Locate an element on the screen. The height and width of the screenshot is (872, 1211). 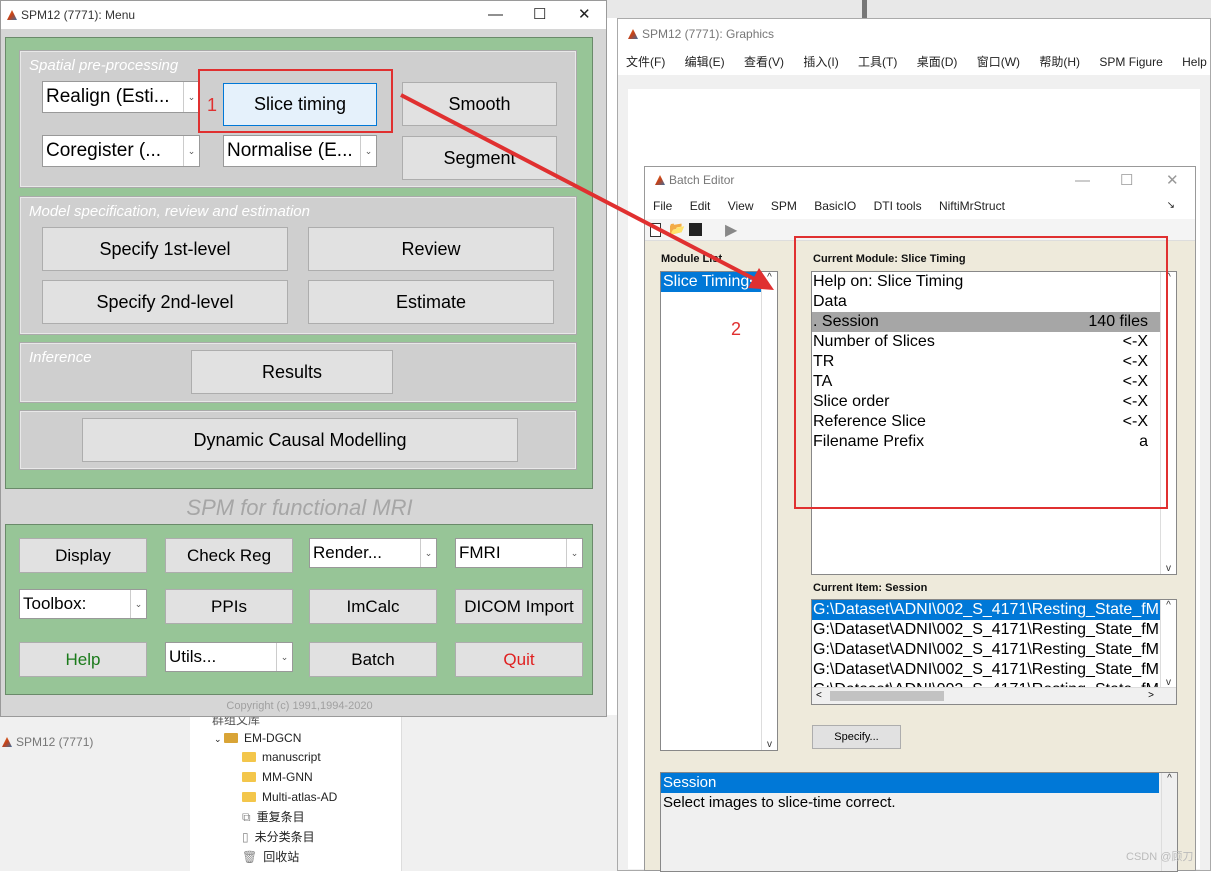
watermark: CSDN @顾刀 is located at coordinates (1160, 857).